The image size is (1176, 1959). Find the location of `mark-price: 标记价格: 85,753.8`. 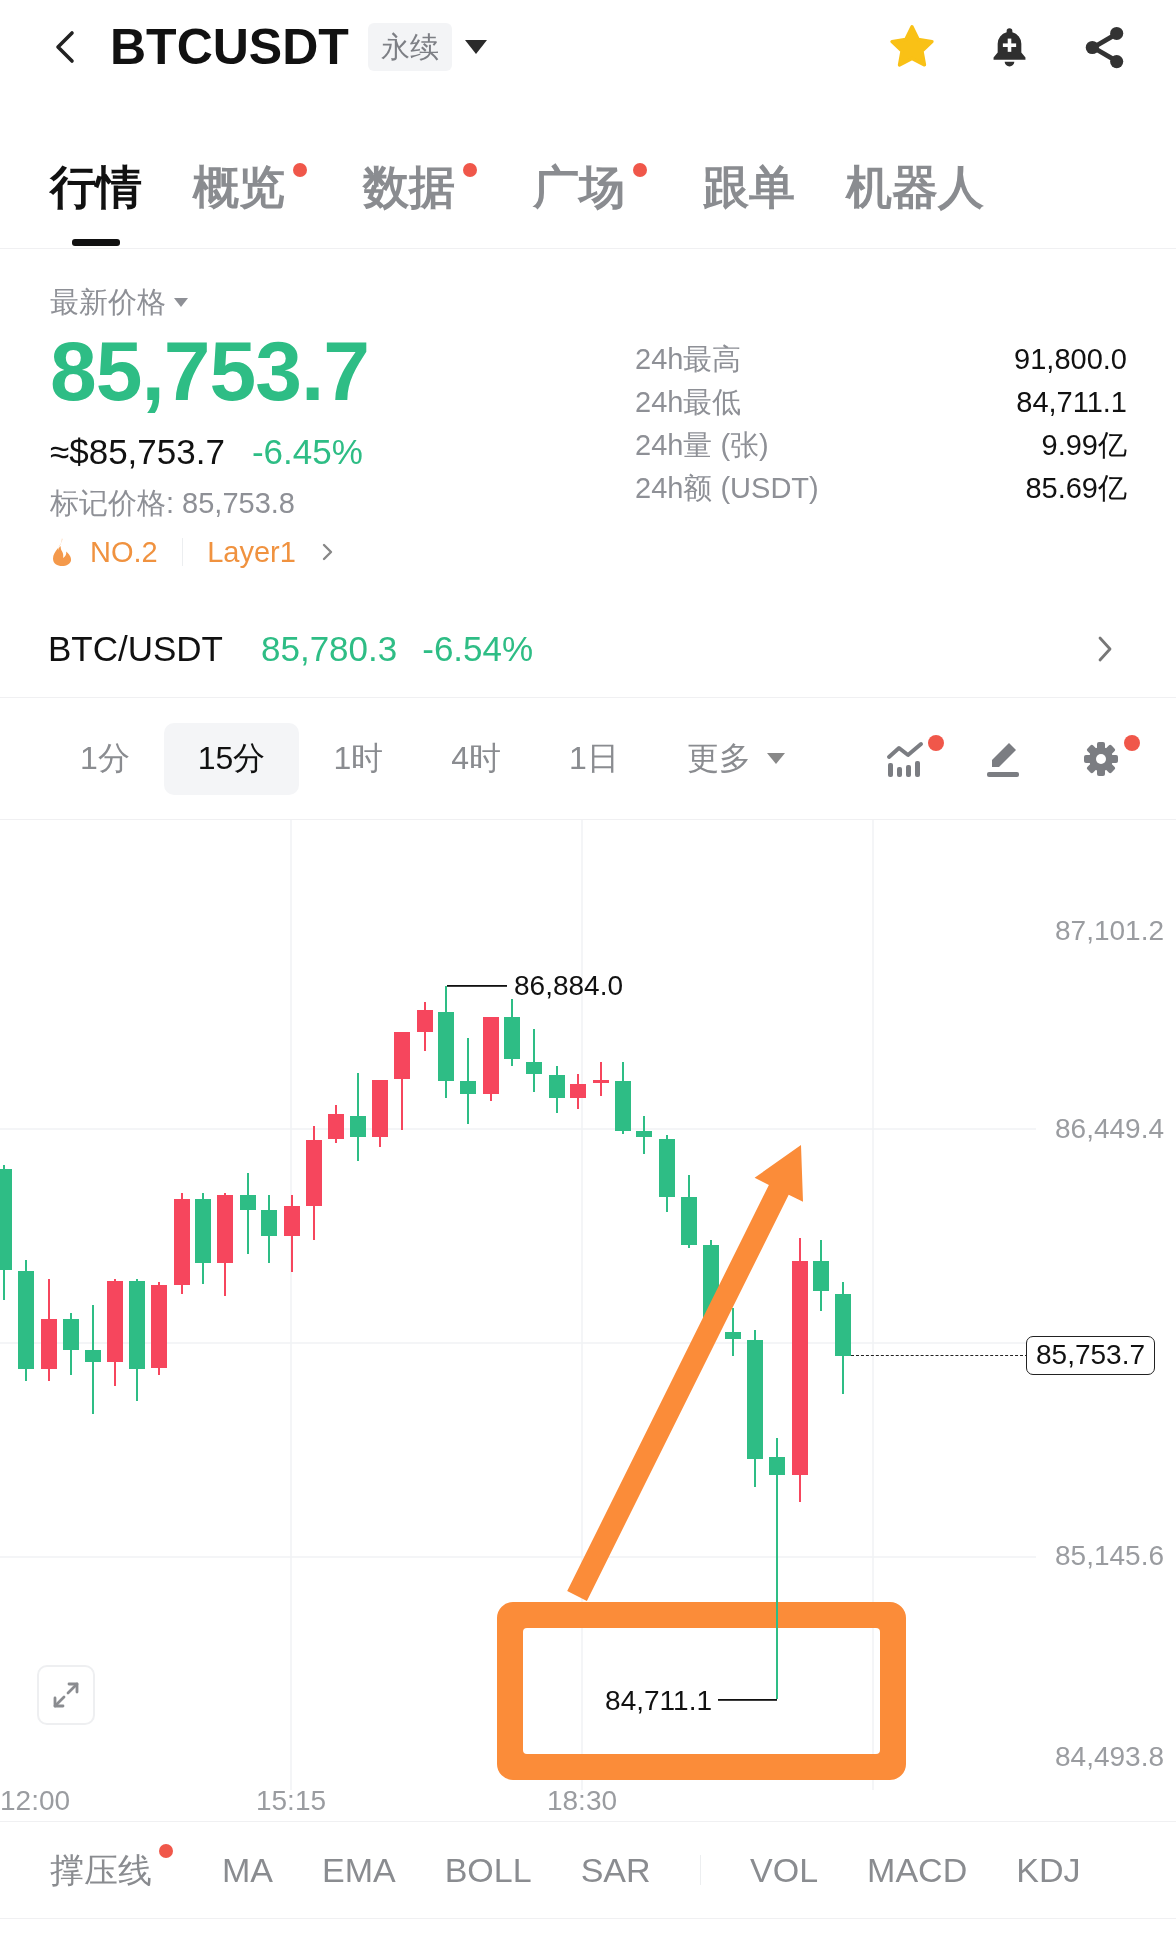

mark-price: 标记价格: 85,753.8 is located at coordinates (172, 503).